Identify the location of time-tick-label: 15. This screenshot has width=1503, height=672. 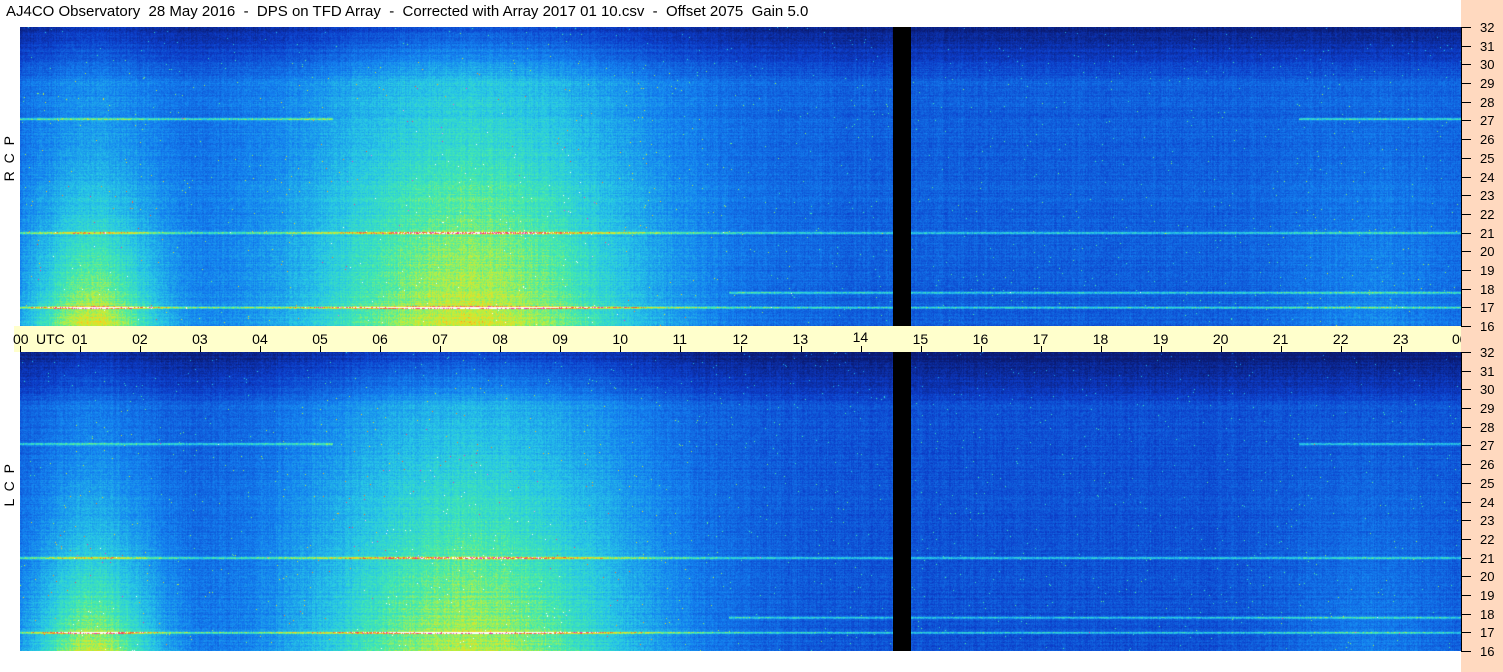
(920, 339).